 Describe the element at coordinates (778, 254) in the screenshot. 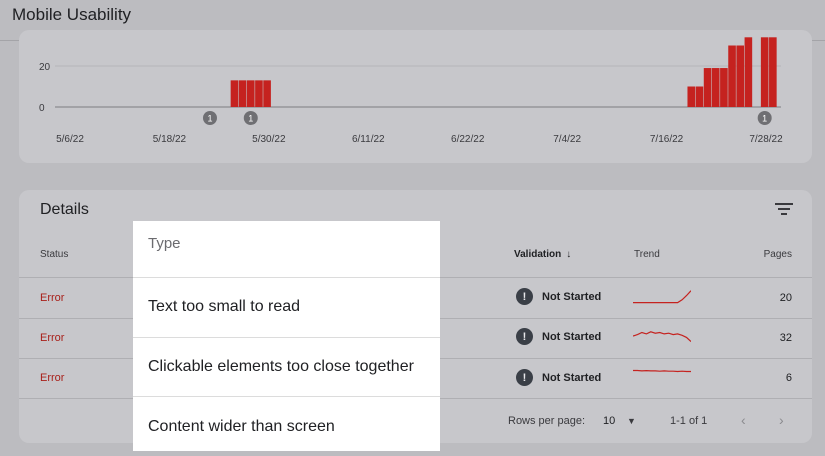

I see `column-header-pages: Pages` at that location.